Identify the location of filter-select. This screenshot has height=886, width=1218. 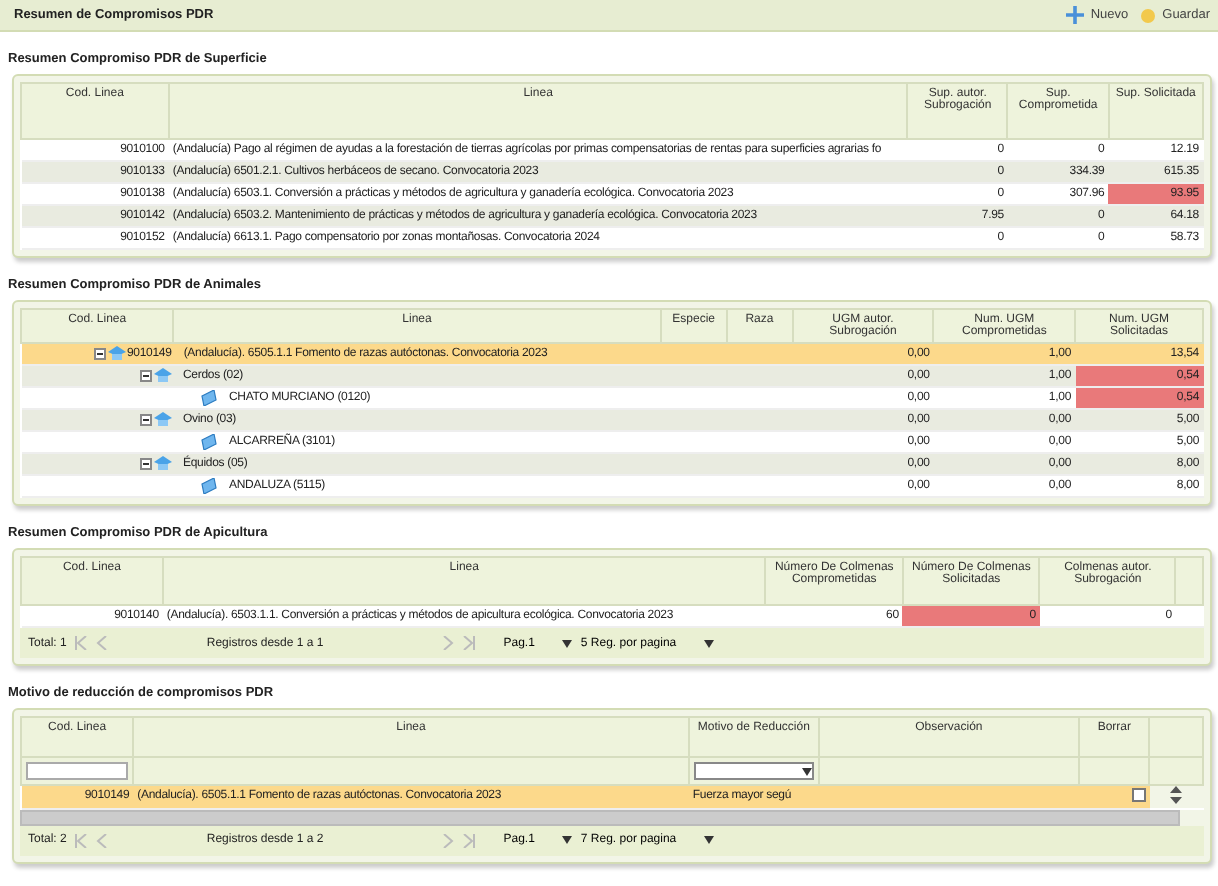
(753, 771).